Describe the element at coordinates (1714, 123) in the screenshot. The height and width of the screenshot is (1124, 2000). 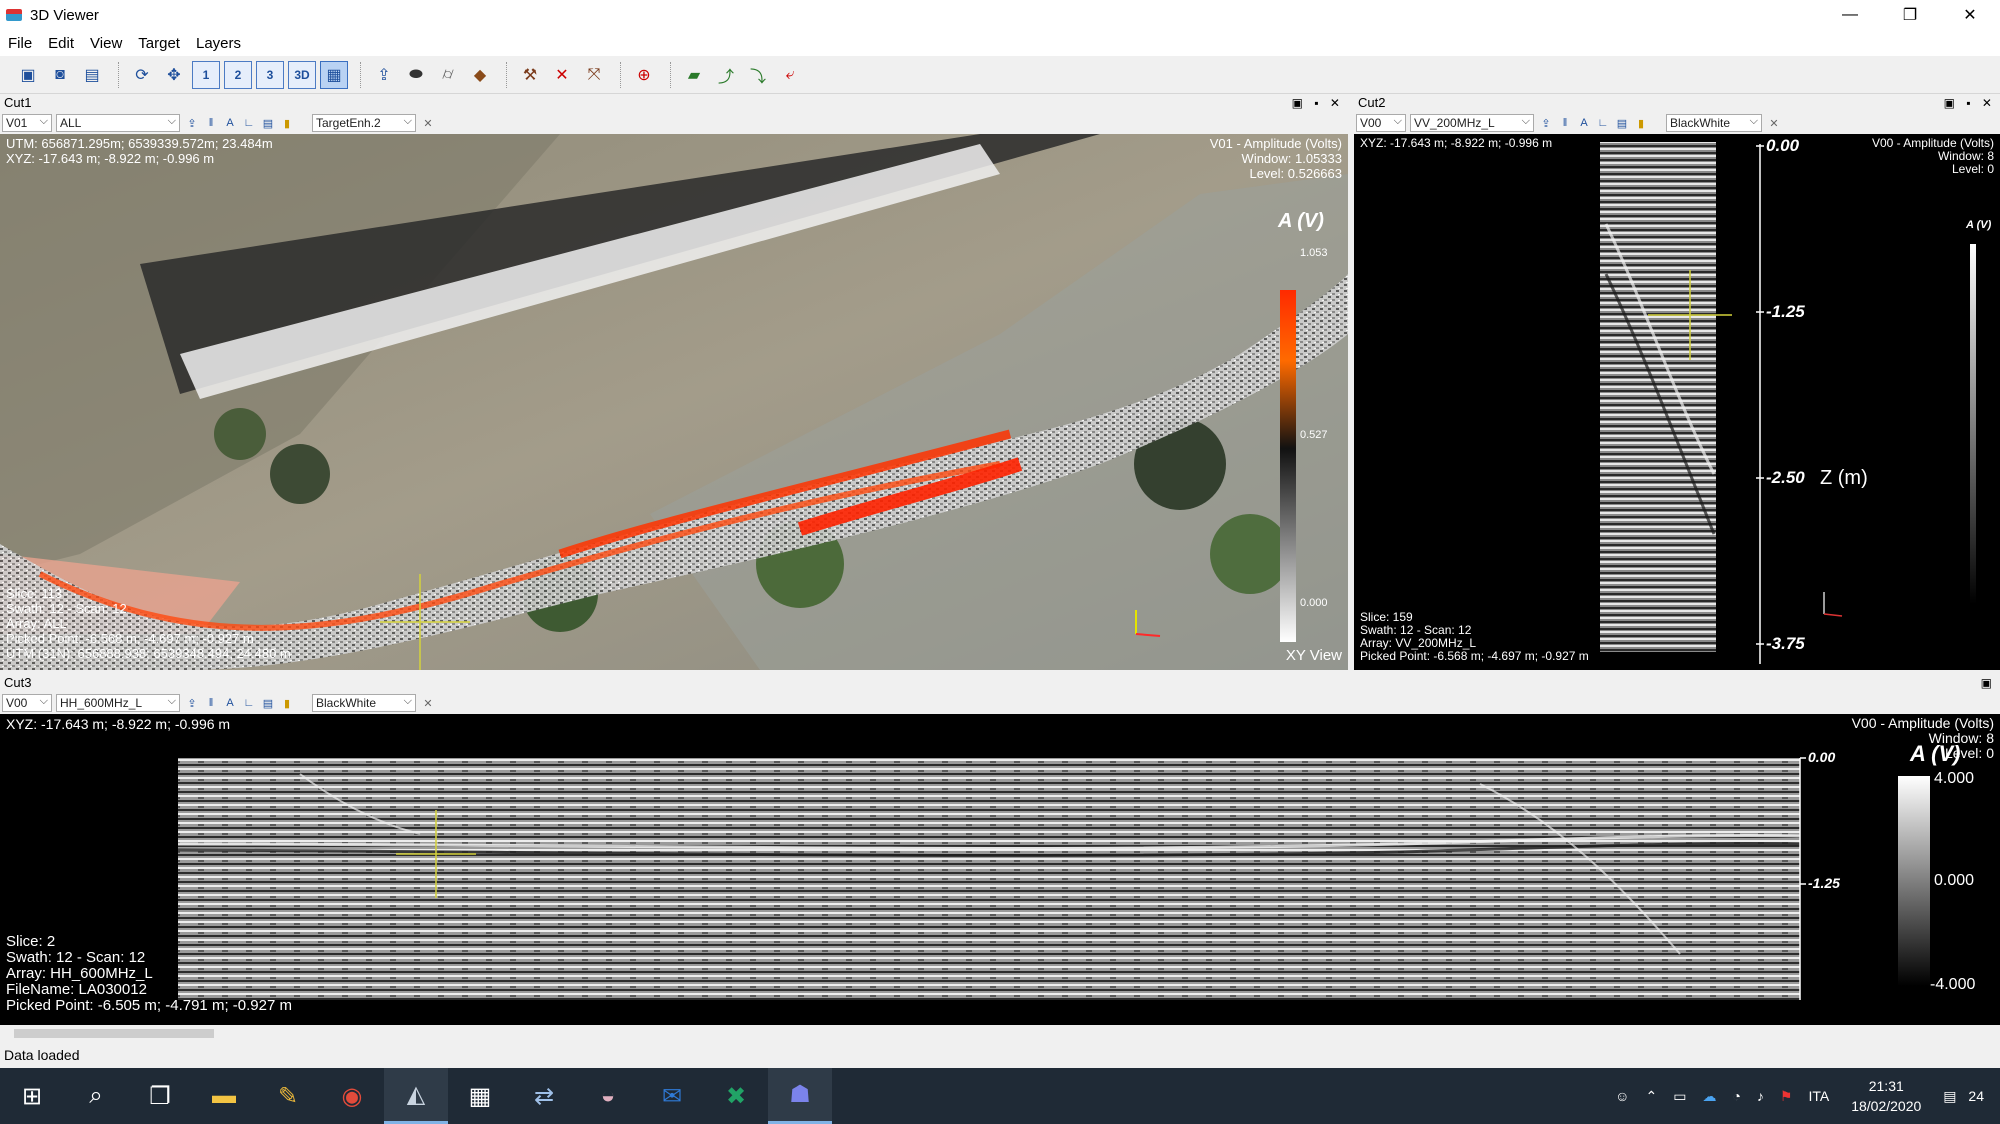
I see `cut2-colormap-select: BlackWhite` at that location.